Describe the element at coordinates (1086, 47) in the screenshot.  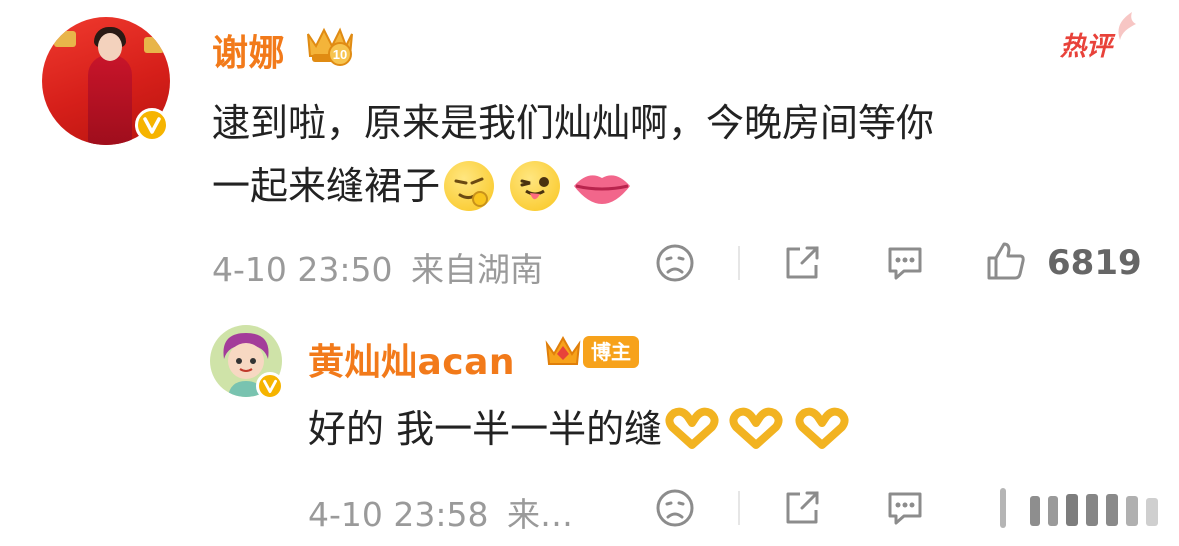
I see `hot-label: 热评` at that location.